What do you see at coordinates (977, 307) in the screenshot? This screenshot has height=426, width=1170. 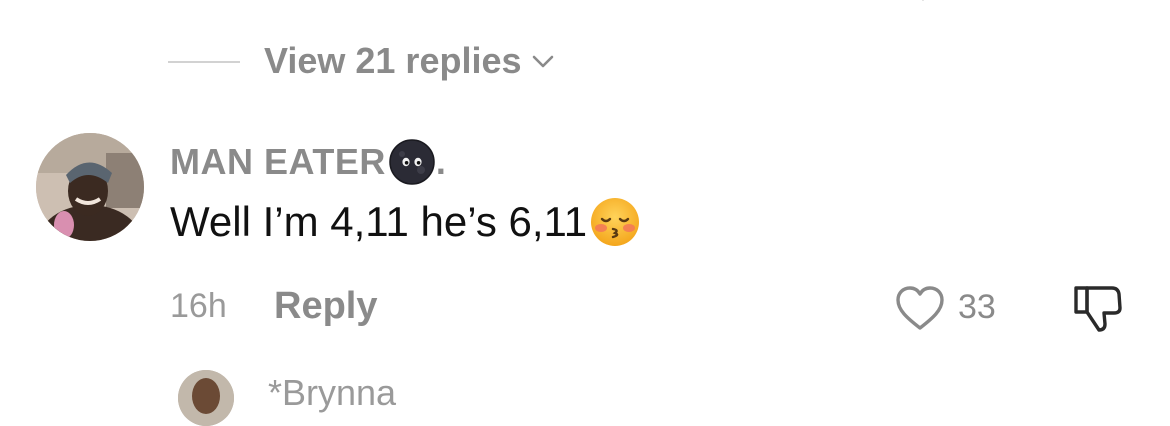 I see `like-count: 33` at bounding box center [977, 307].